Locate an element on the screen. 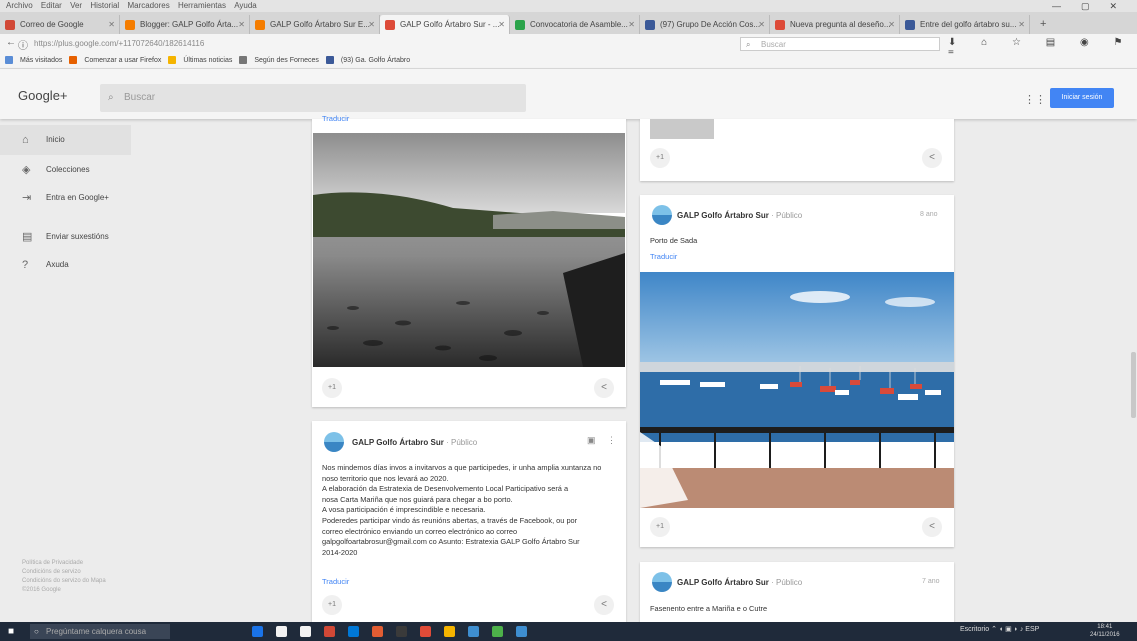 Image resolution: width=1137 pixels, height=641 pixels. new-tab-button: + is located at coordinates (1043, 24).